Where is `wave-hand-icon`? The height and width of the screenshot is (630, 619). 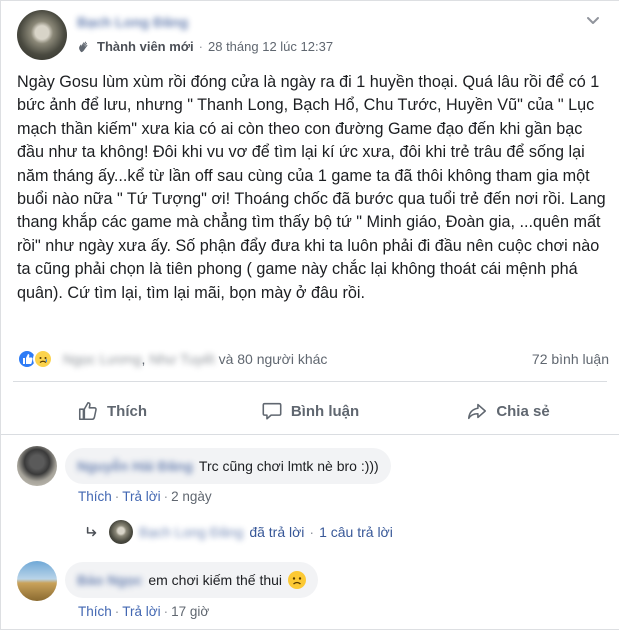 wave-hand-icon is located at coordinates (83, 46).